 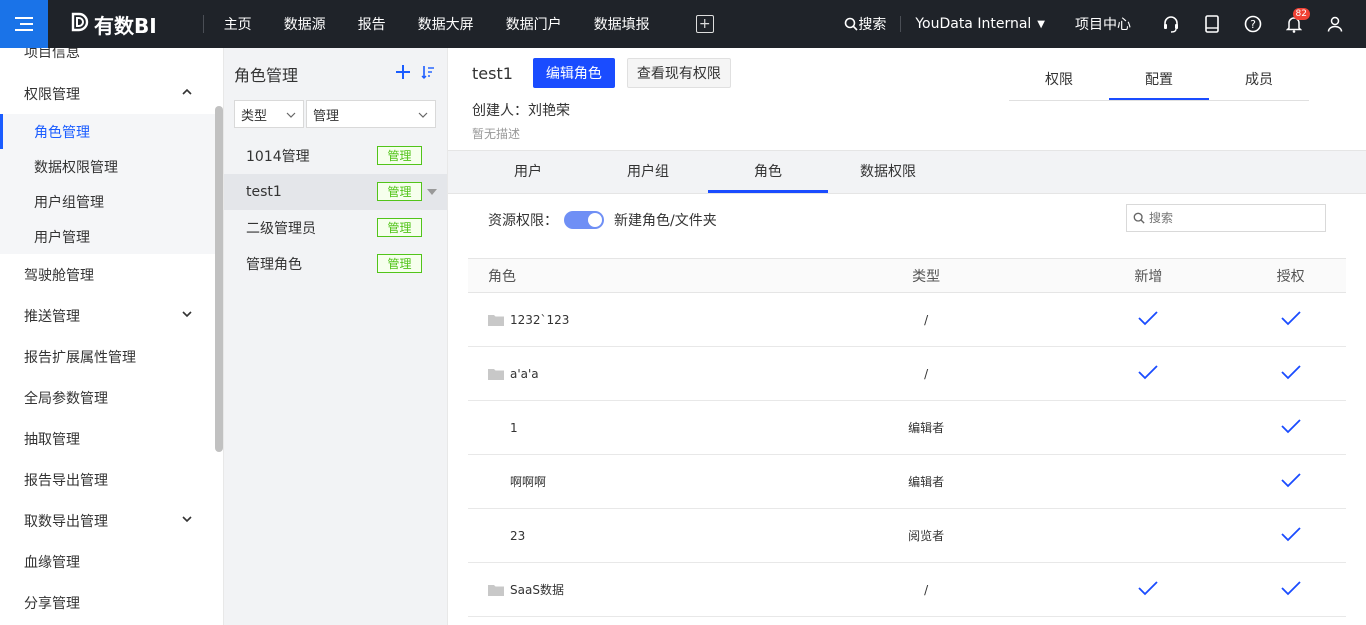 What do you see at coordinates (573, 73) in the screenshot?
I see `edit-role-button: 编辑角色` at bounding box center [573, 73].